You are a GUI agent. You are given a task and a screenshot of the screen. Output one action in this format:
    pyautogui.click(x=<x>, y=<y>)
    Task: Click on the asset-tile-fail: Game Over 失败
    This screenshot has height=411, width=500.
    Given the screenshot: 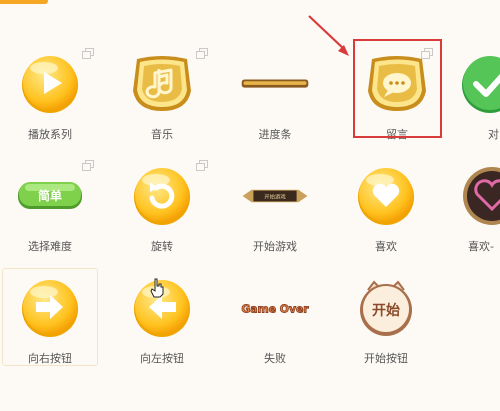 What is the action you would take?
    pyautogui.click(x=275, y=322)
    